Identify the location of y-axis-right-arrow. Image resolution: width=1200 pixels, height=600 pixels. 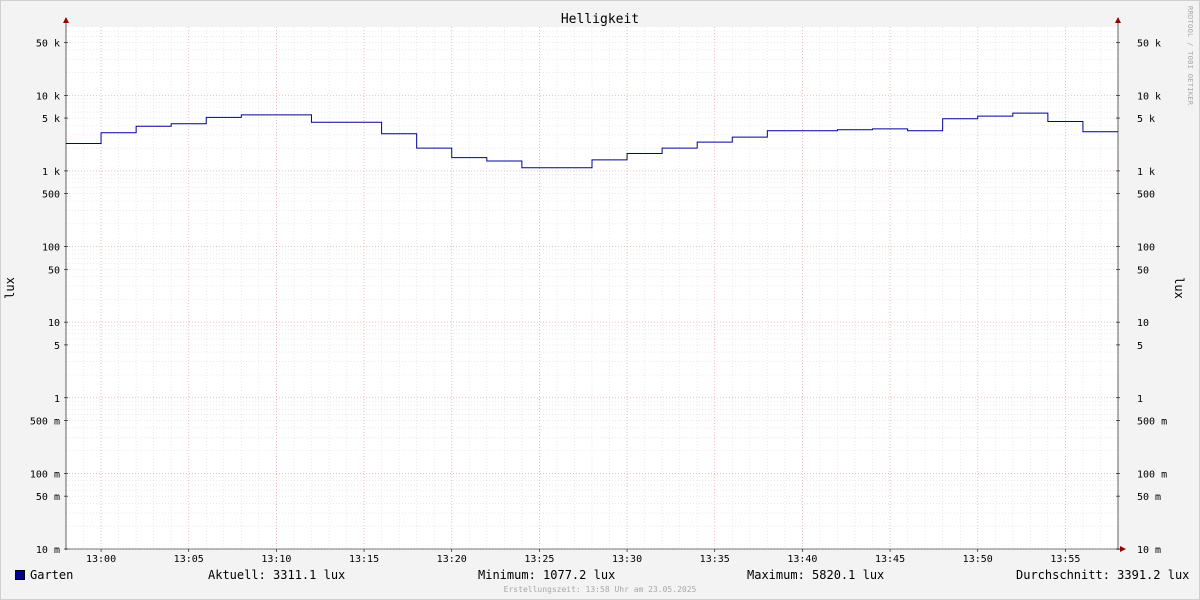
(1118, 20).